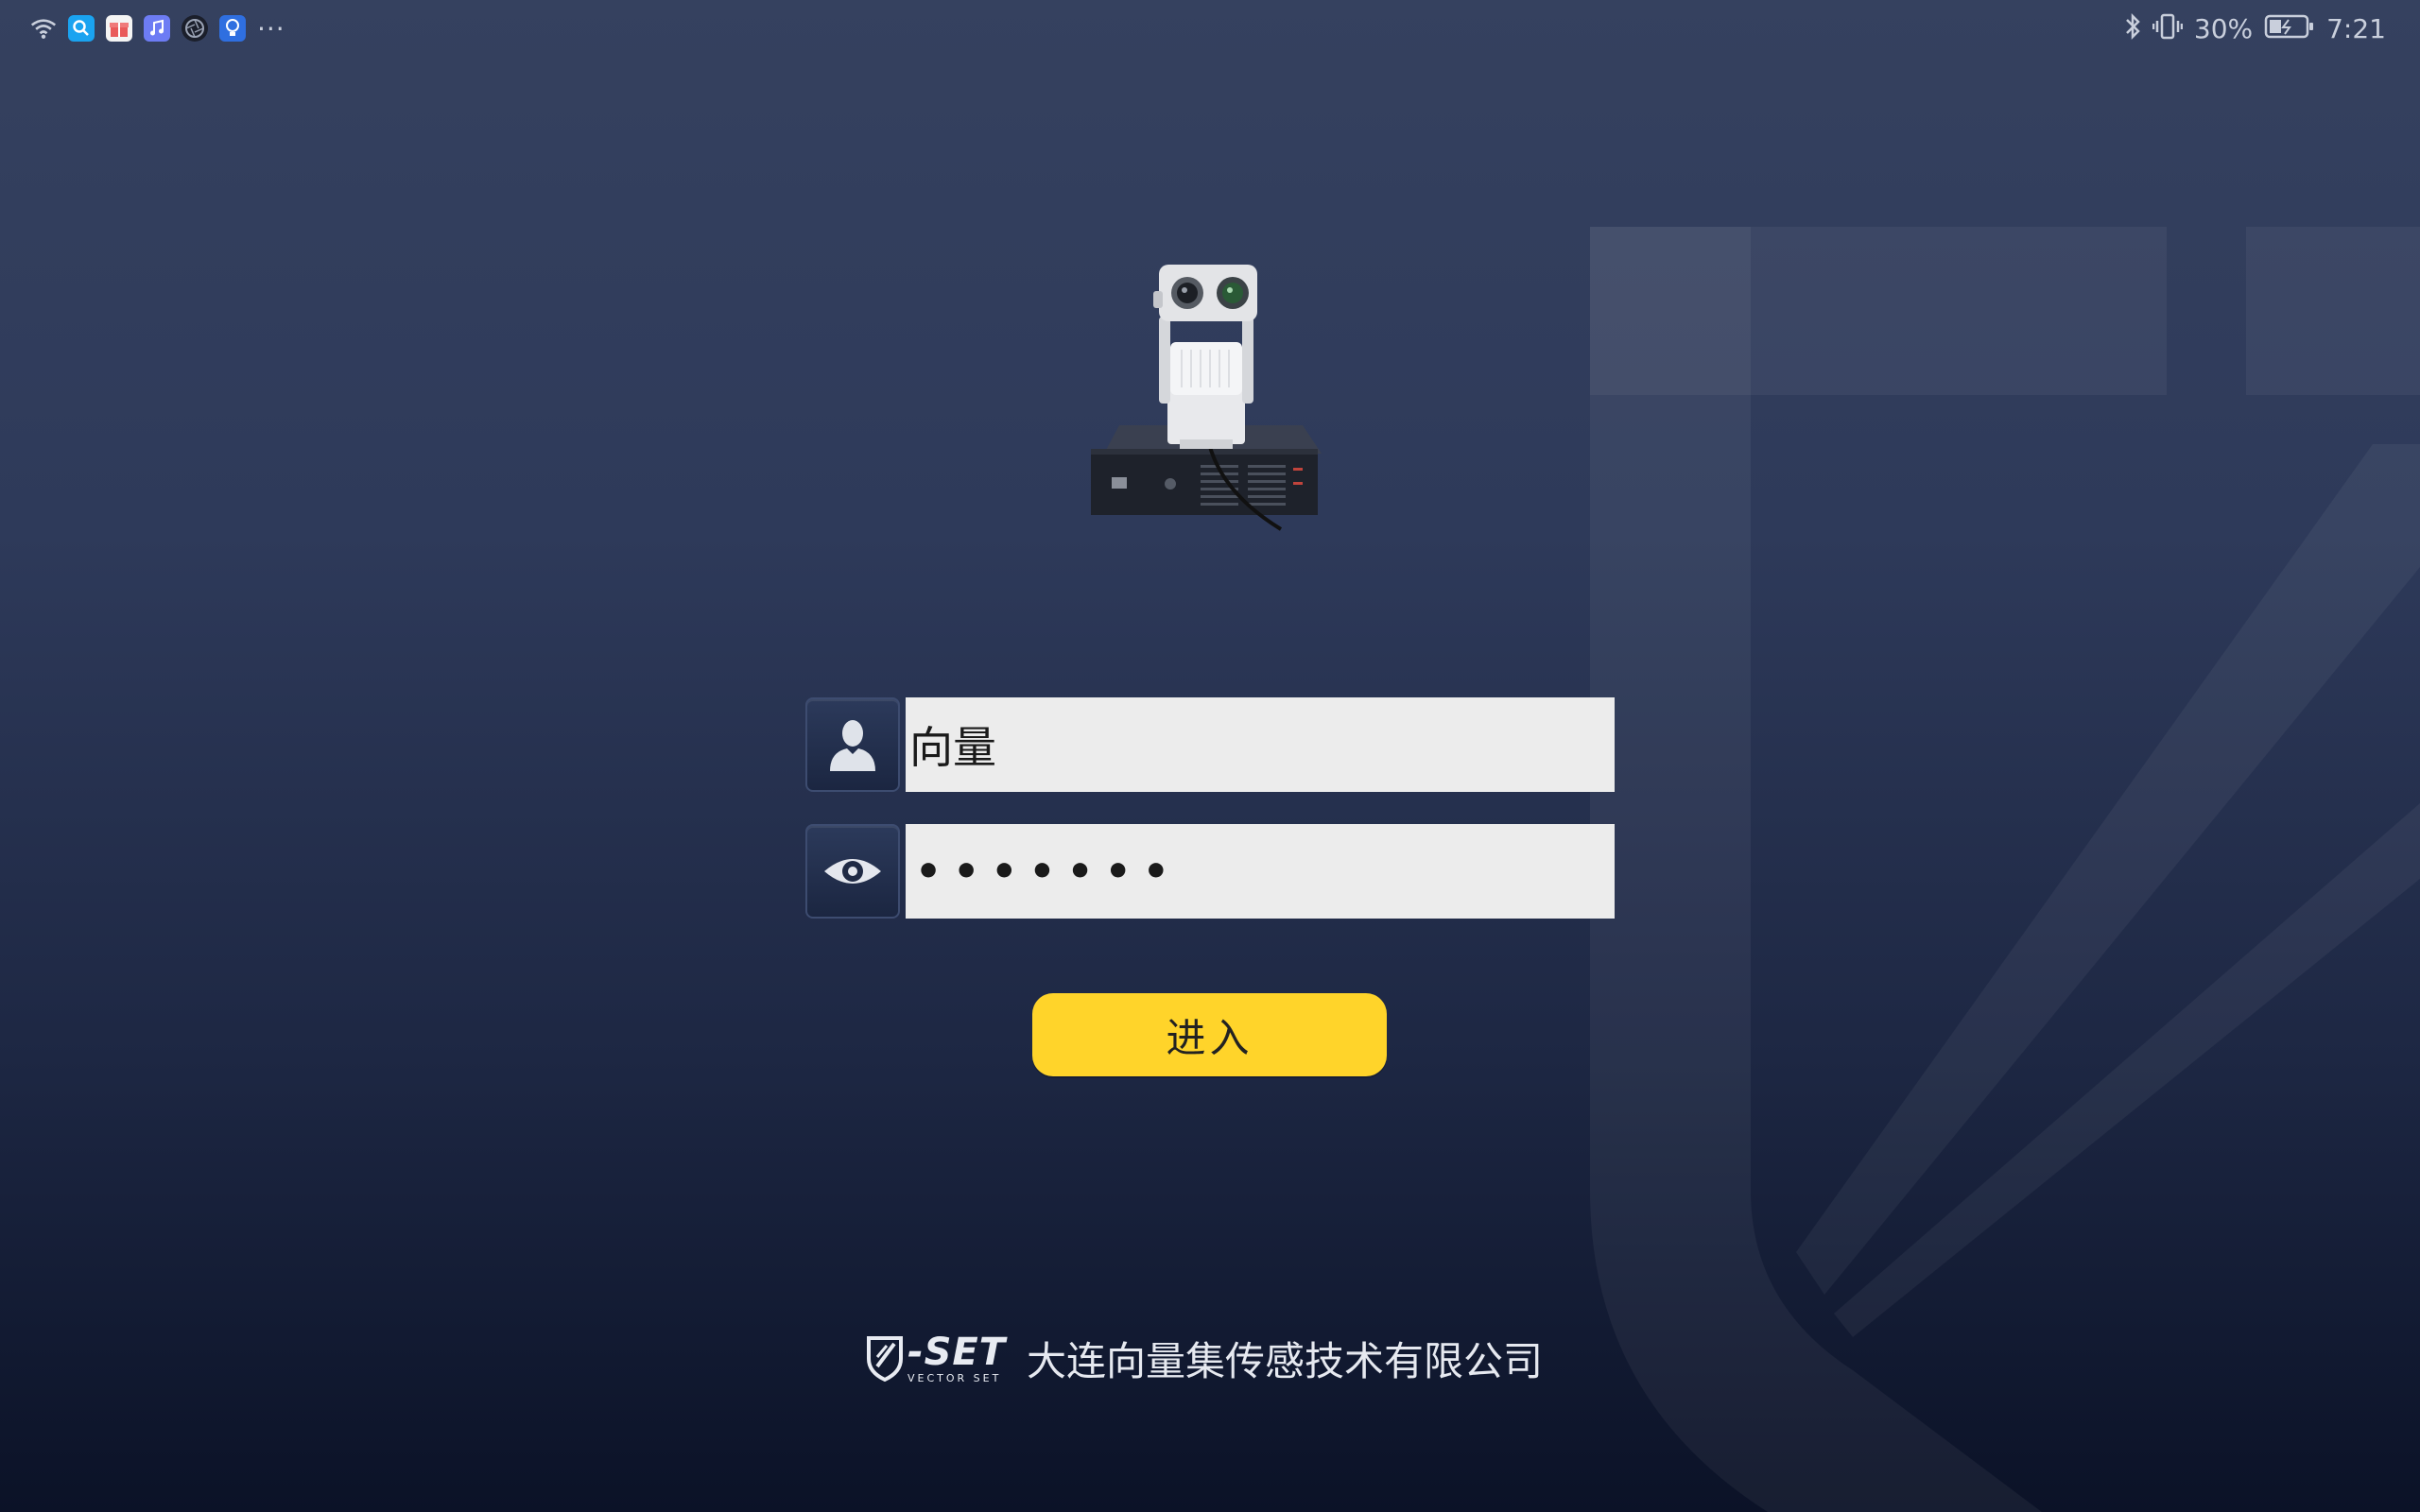  What do you see at coordinates (2168, 28) in the screenshot?
I see `vibrate-icon` at bounding box center [2168, 28].